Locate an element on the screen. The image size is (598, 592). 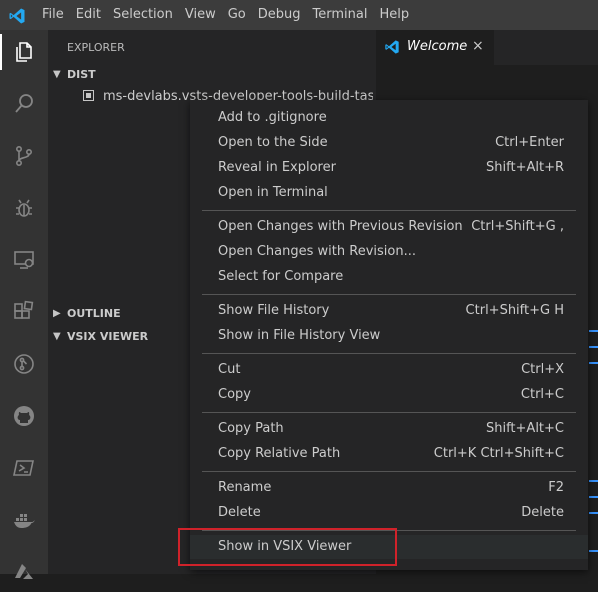
tab-label: Welcome is located at coordinates (437, 46).